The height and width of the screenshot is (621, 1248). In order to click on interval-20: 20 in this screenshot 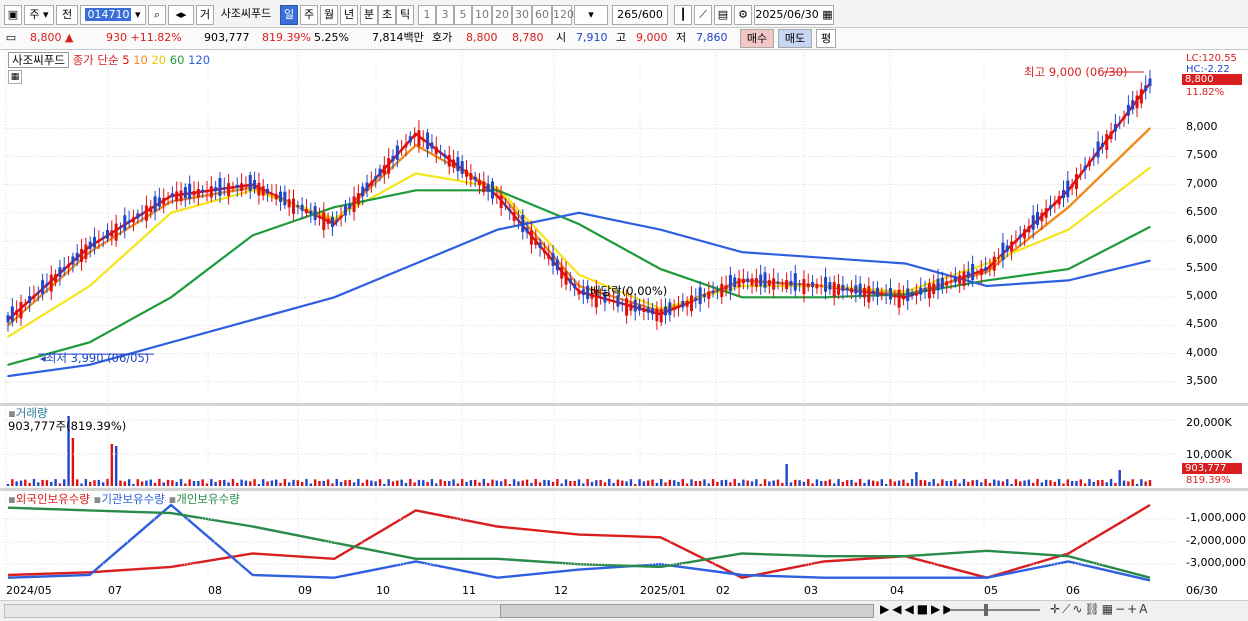, I will do `click(502, 15)`.